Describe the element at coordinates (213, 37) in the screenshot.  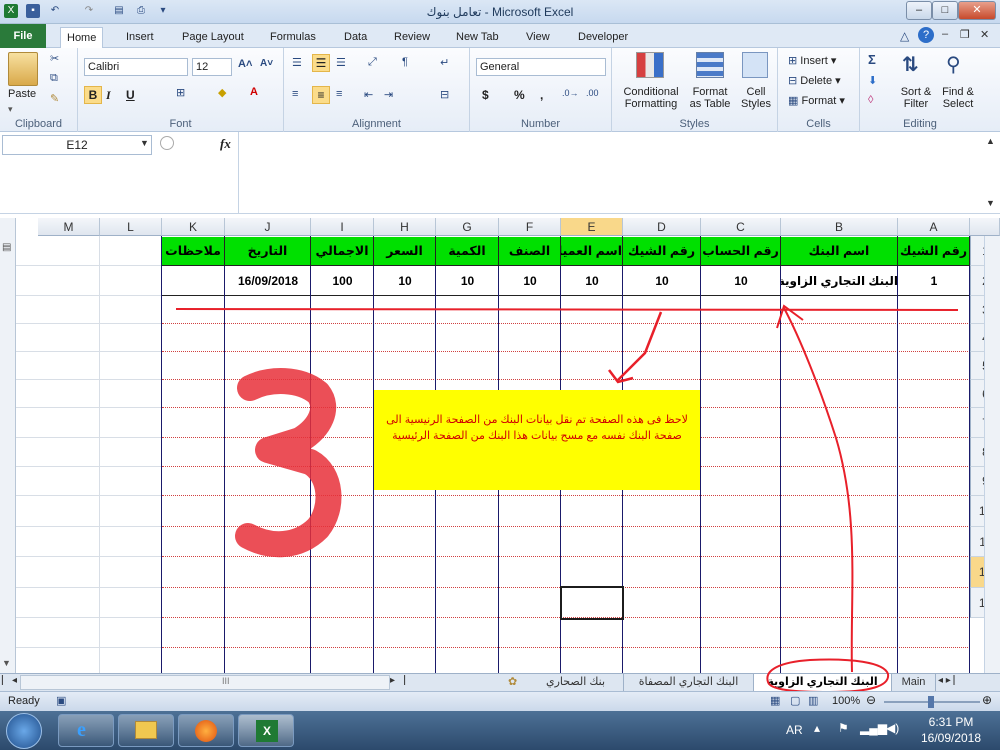
I see `tab-page-layout: Page Layout` at that location.